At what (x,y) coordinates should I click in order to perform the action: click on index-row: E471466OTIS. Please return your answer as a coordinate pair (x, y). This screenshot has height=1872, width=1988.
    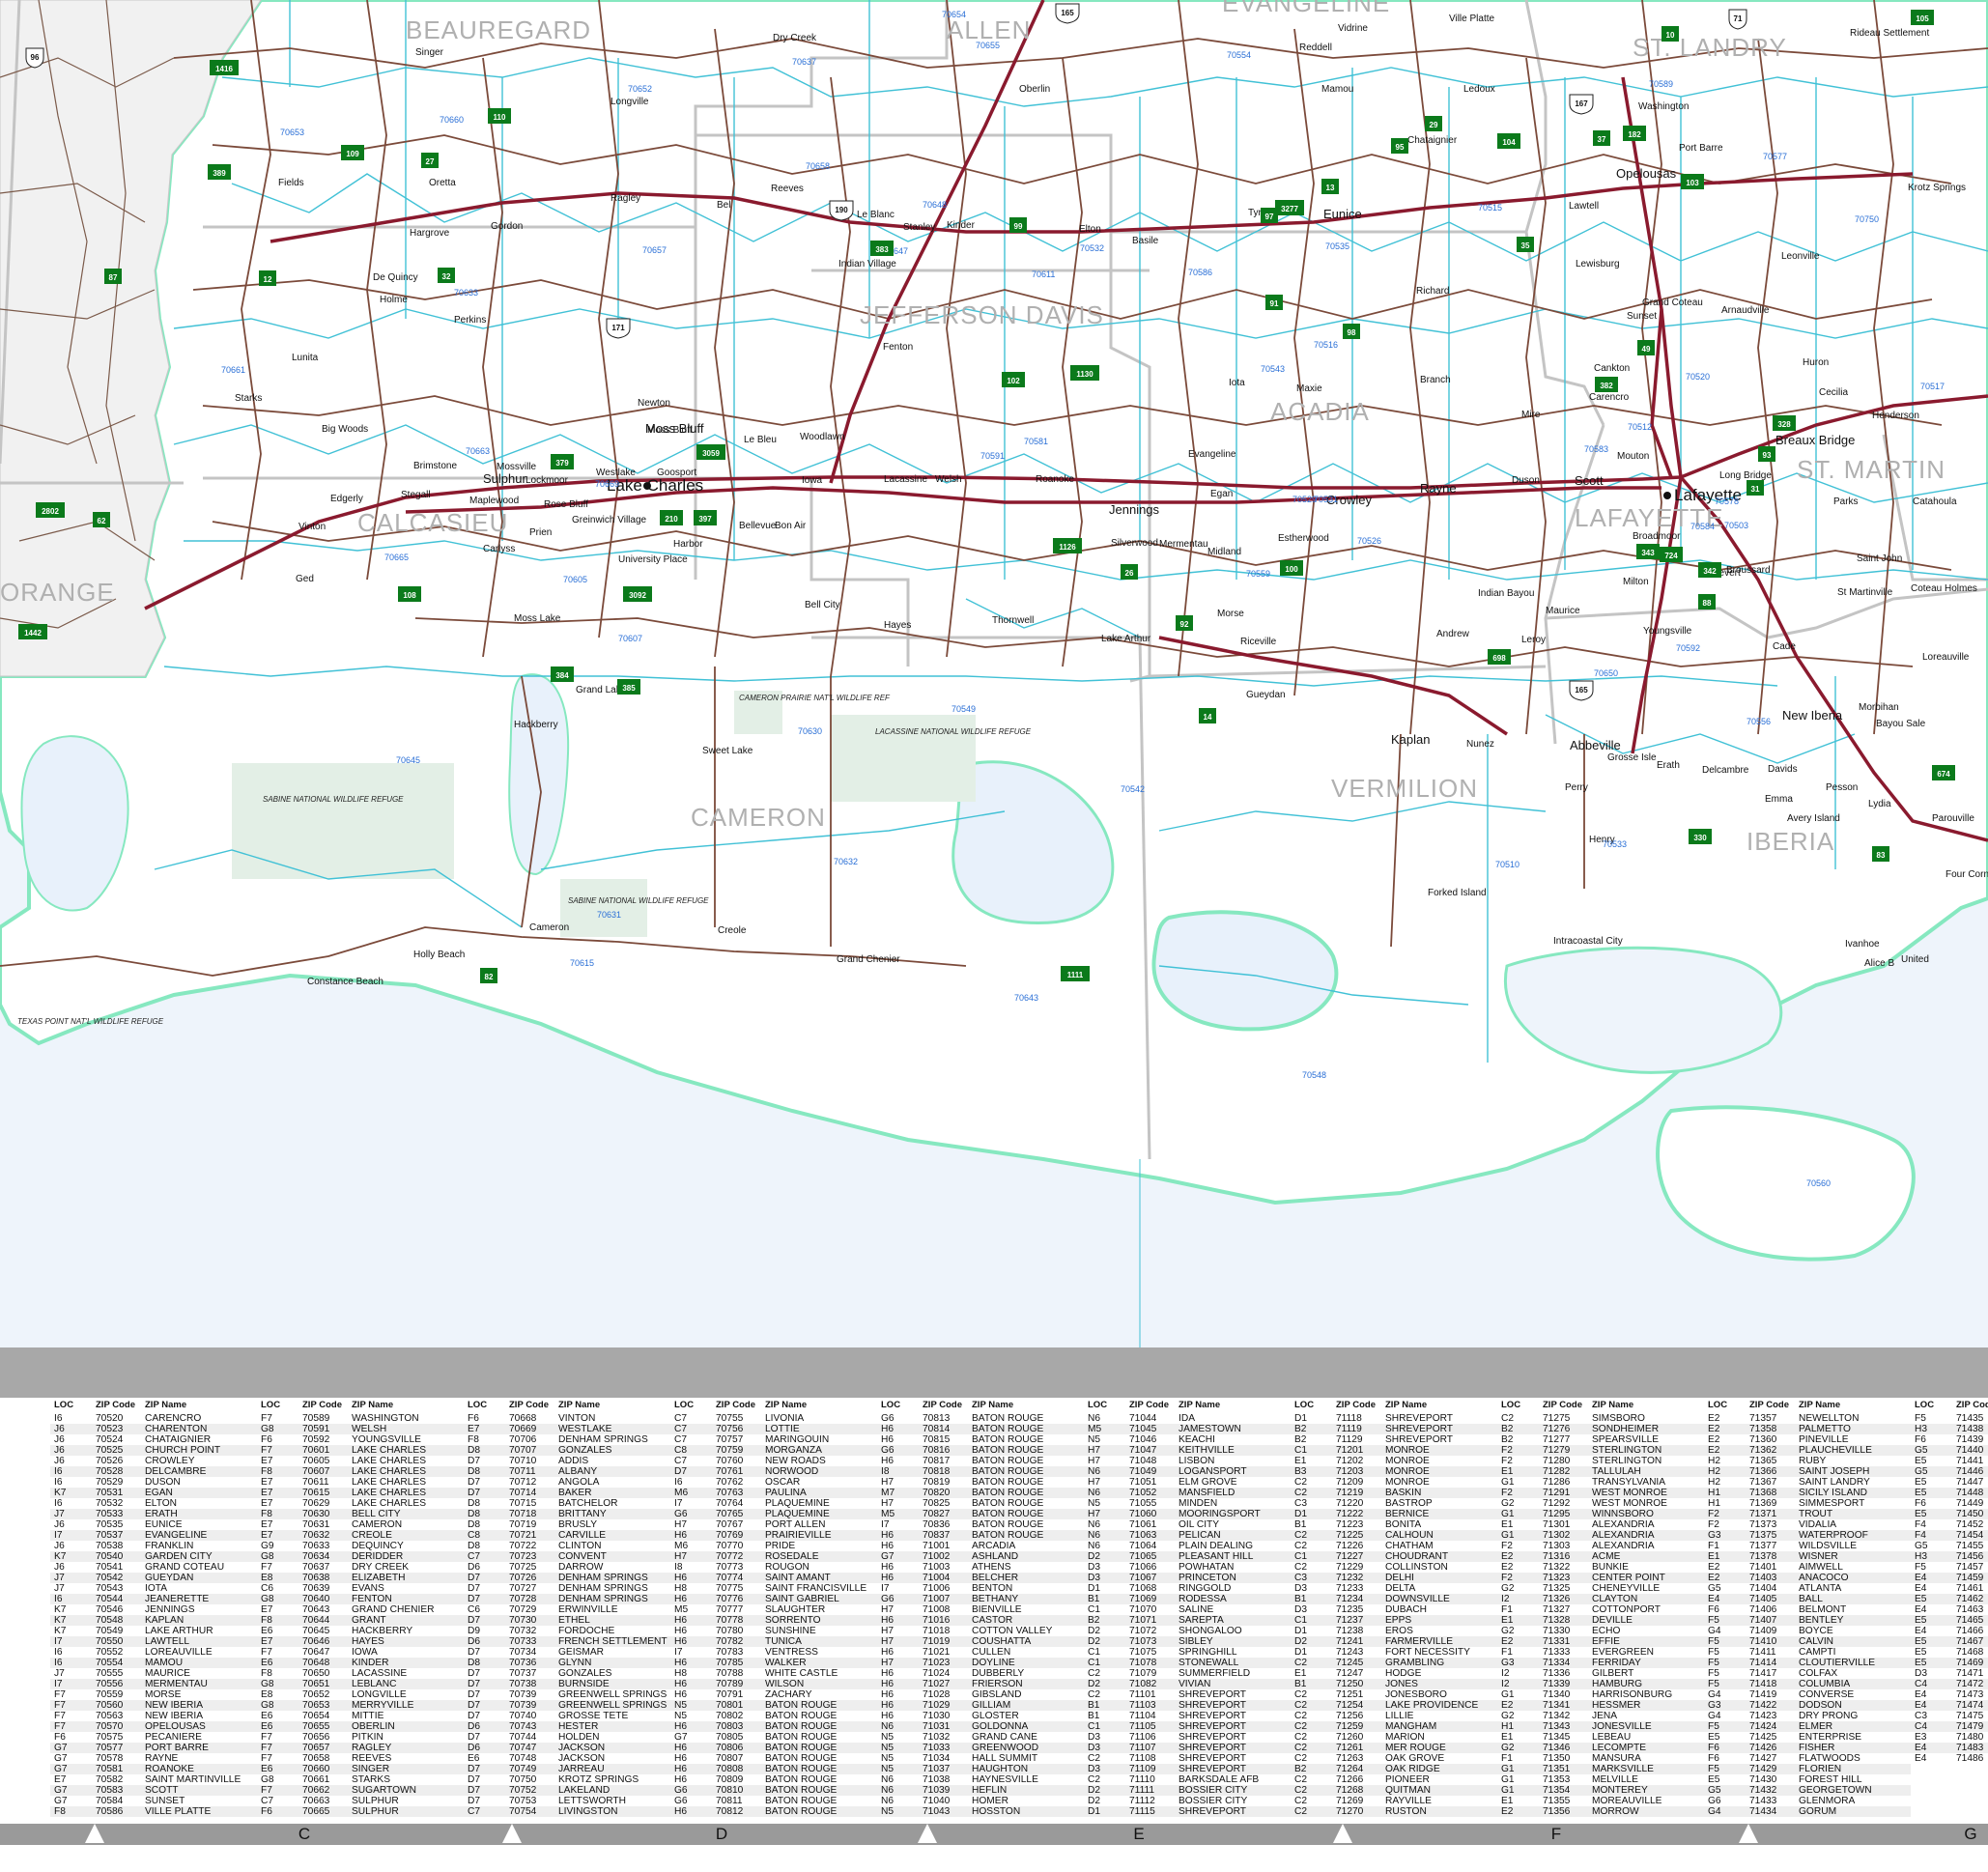
    Looking at the image, I should click on (1949, 1631).